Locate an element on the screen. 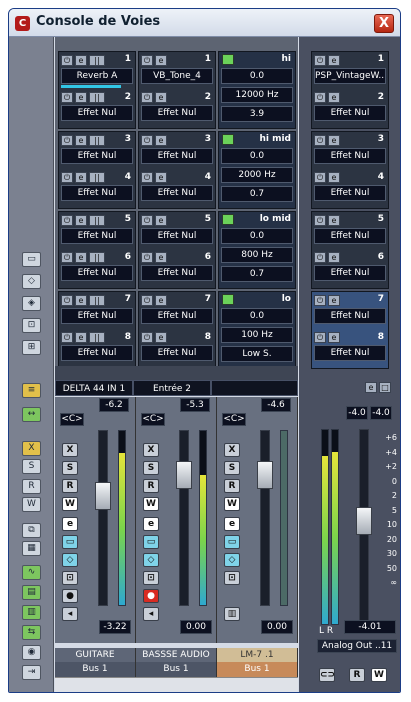  title-bar: C Console de Voies X is located at coordinates (204, 23).